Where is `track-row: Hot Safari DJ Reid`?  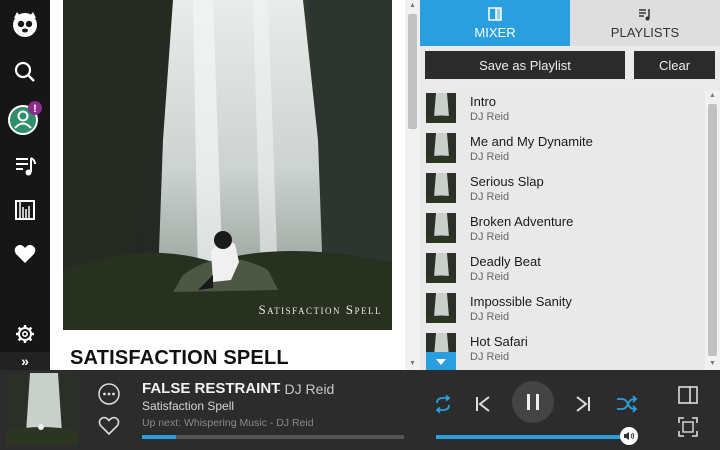
track-row: Hot Safari DJ Reid is located at coordinates (562, 350).